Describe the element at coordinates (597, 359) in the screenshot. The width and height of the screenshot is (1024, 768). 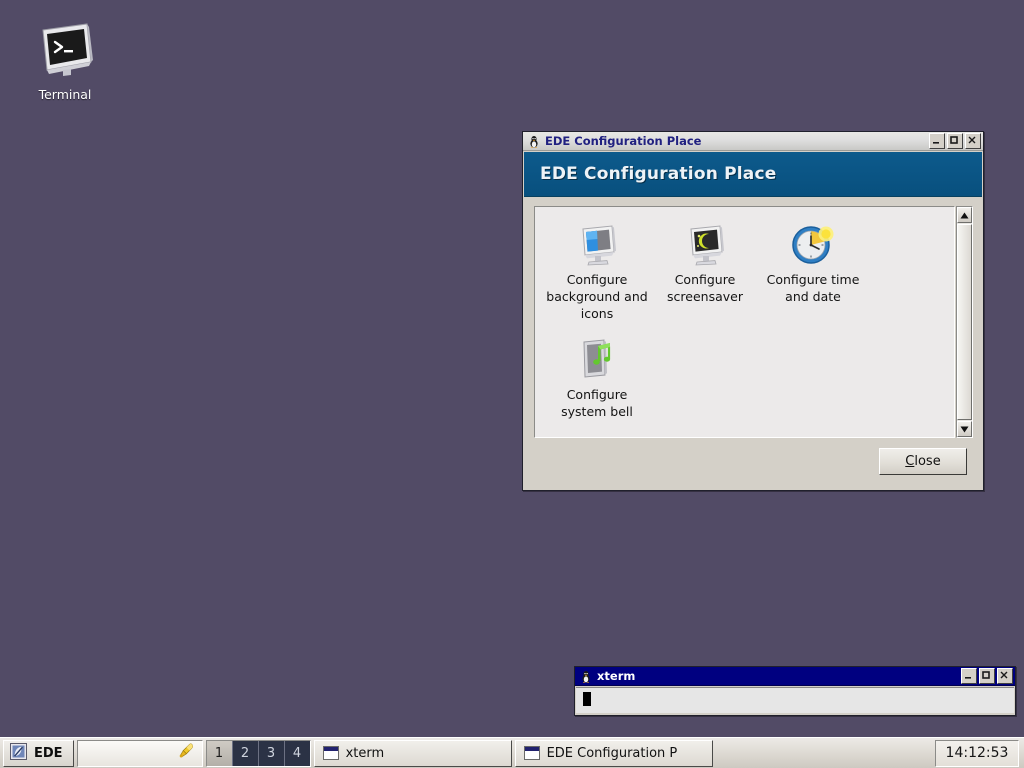
I see `speaker-music-note-icon` at that location.